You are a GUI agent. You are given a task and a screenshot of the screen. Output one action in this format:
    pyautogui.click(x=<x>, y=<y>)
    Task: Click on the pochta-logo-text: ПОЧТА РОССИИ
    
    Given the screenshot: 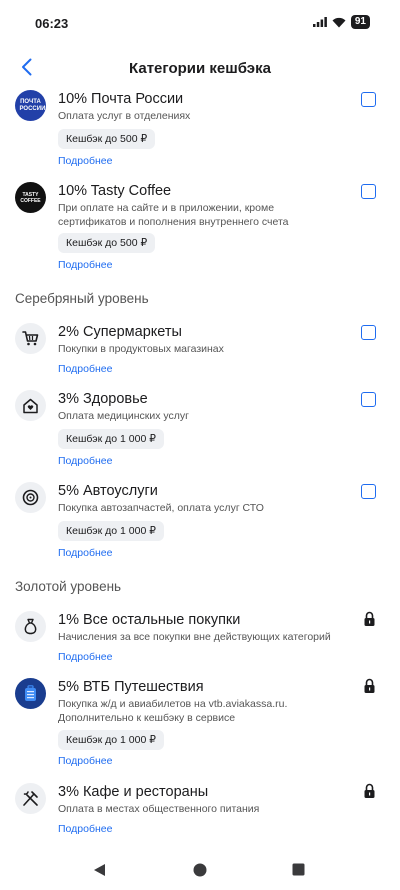 What is the action you would take?
    pyautogui.click(x=32, y=105)
    